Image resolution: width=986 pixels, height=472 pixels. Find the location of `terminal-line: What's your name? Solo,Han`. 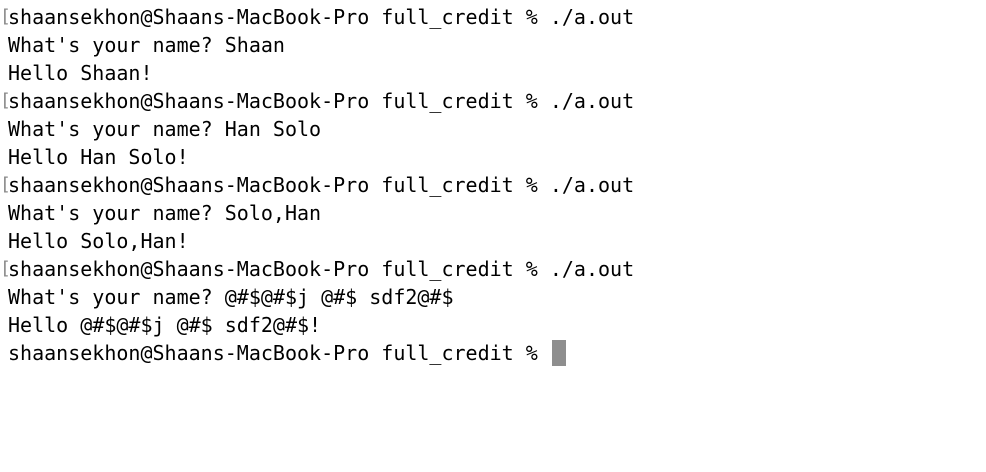

terminal-line: What's your name? Solo,Han is located at coordinates (321, 213).